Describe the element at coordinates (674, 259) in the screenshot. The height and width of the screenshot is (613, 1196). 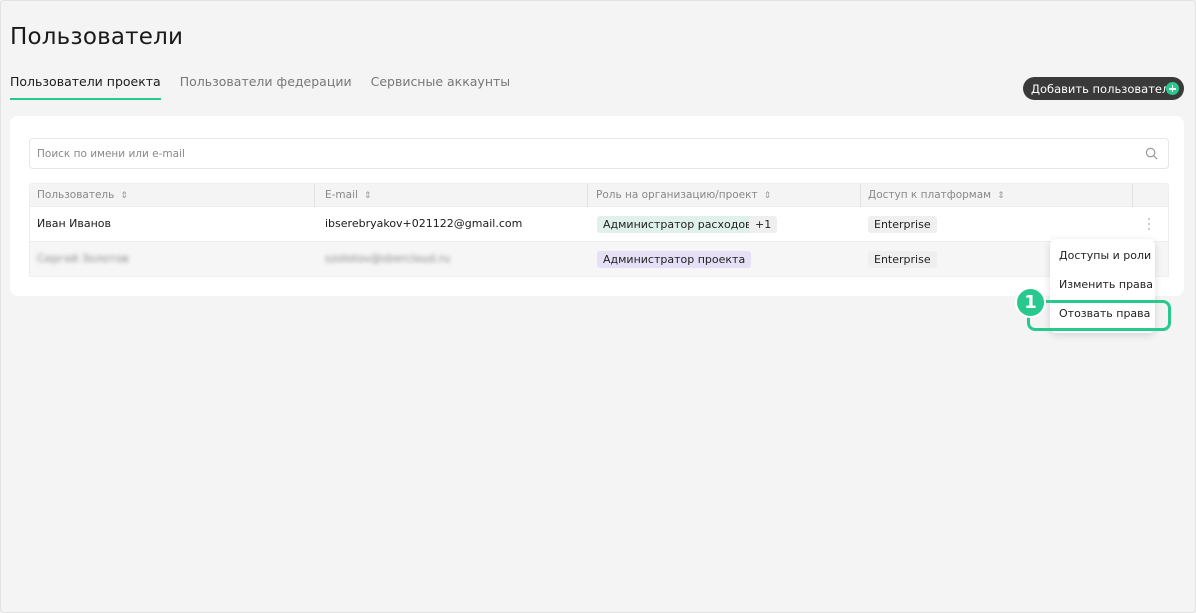
I see `role-tag: Администратор проекта` at that location.